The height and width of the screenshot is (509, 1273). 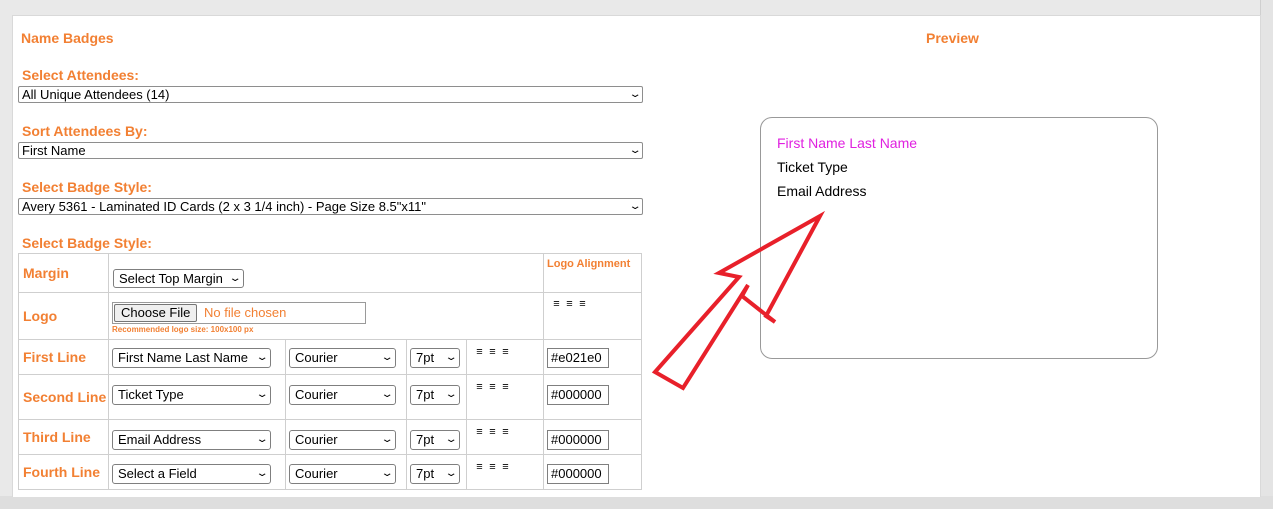 I want to click on logo-alignment-header: Logo Alignment, so click(x=592, y=273).